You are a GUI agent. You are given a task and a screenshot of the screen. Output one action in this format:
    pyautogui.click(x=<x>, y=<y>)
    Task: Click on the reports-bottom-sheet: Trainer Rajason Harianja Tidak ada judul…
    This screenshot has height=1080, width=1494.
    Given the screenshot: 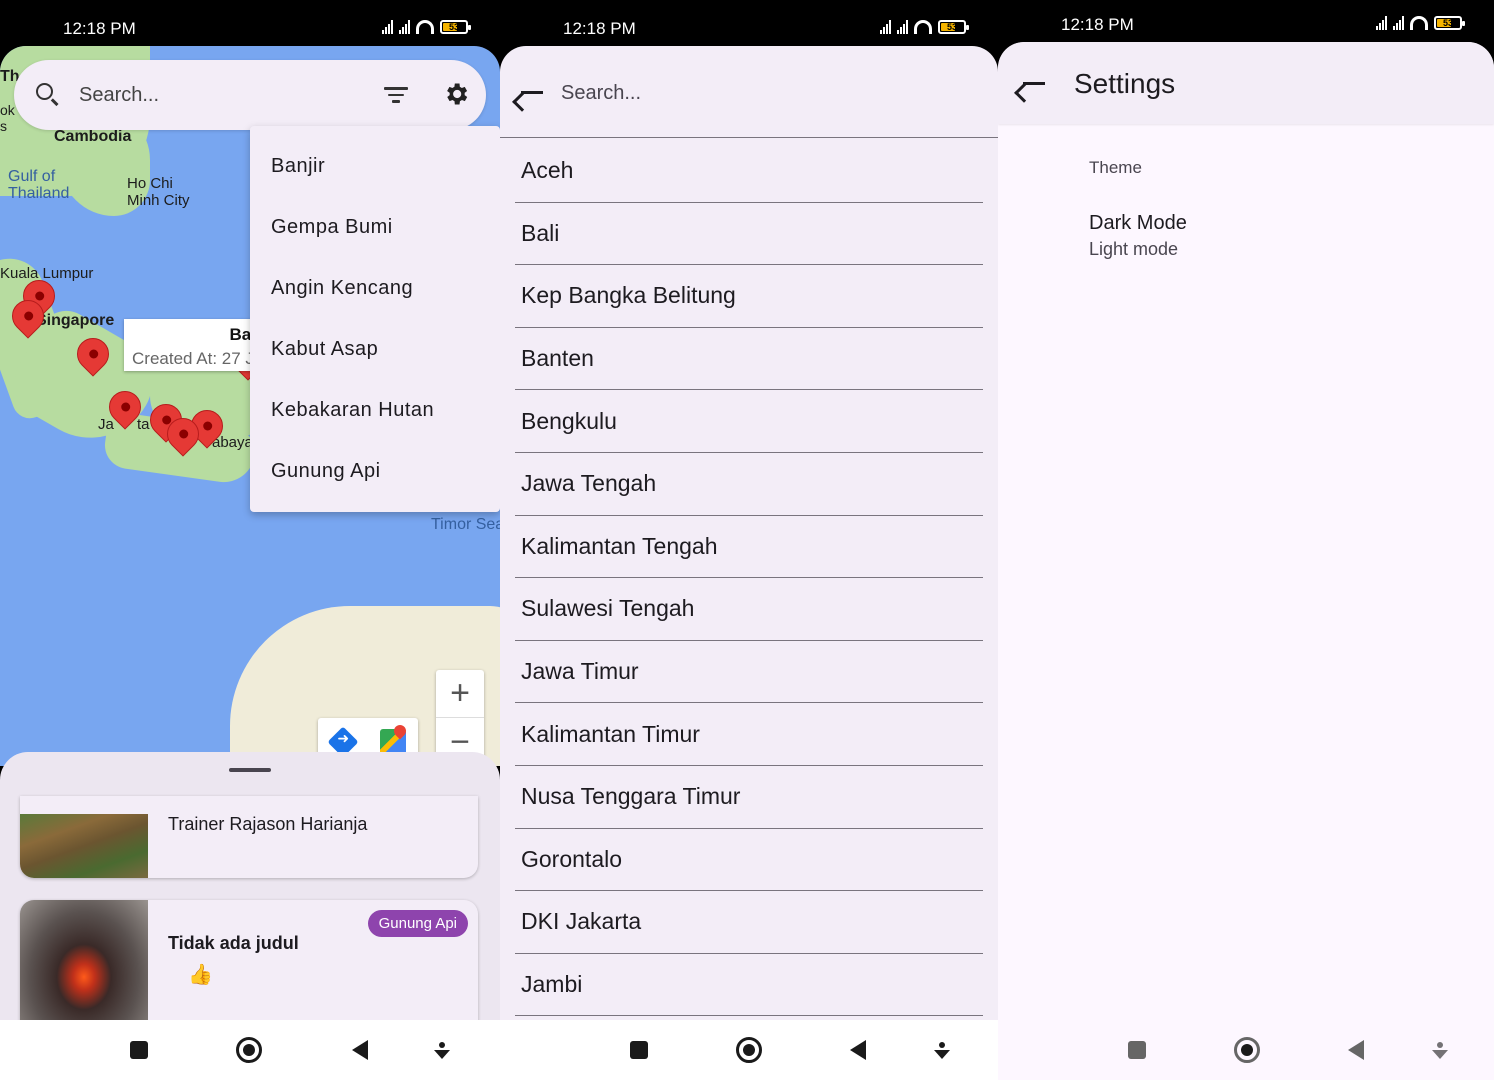 What is the action you would take?
    pyautogui.click(x=250, y=886)
    